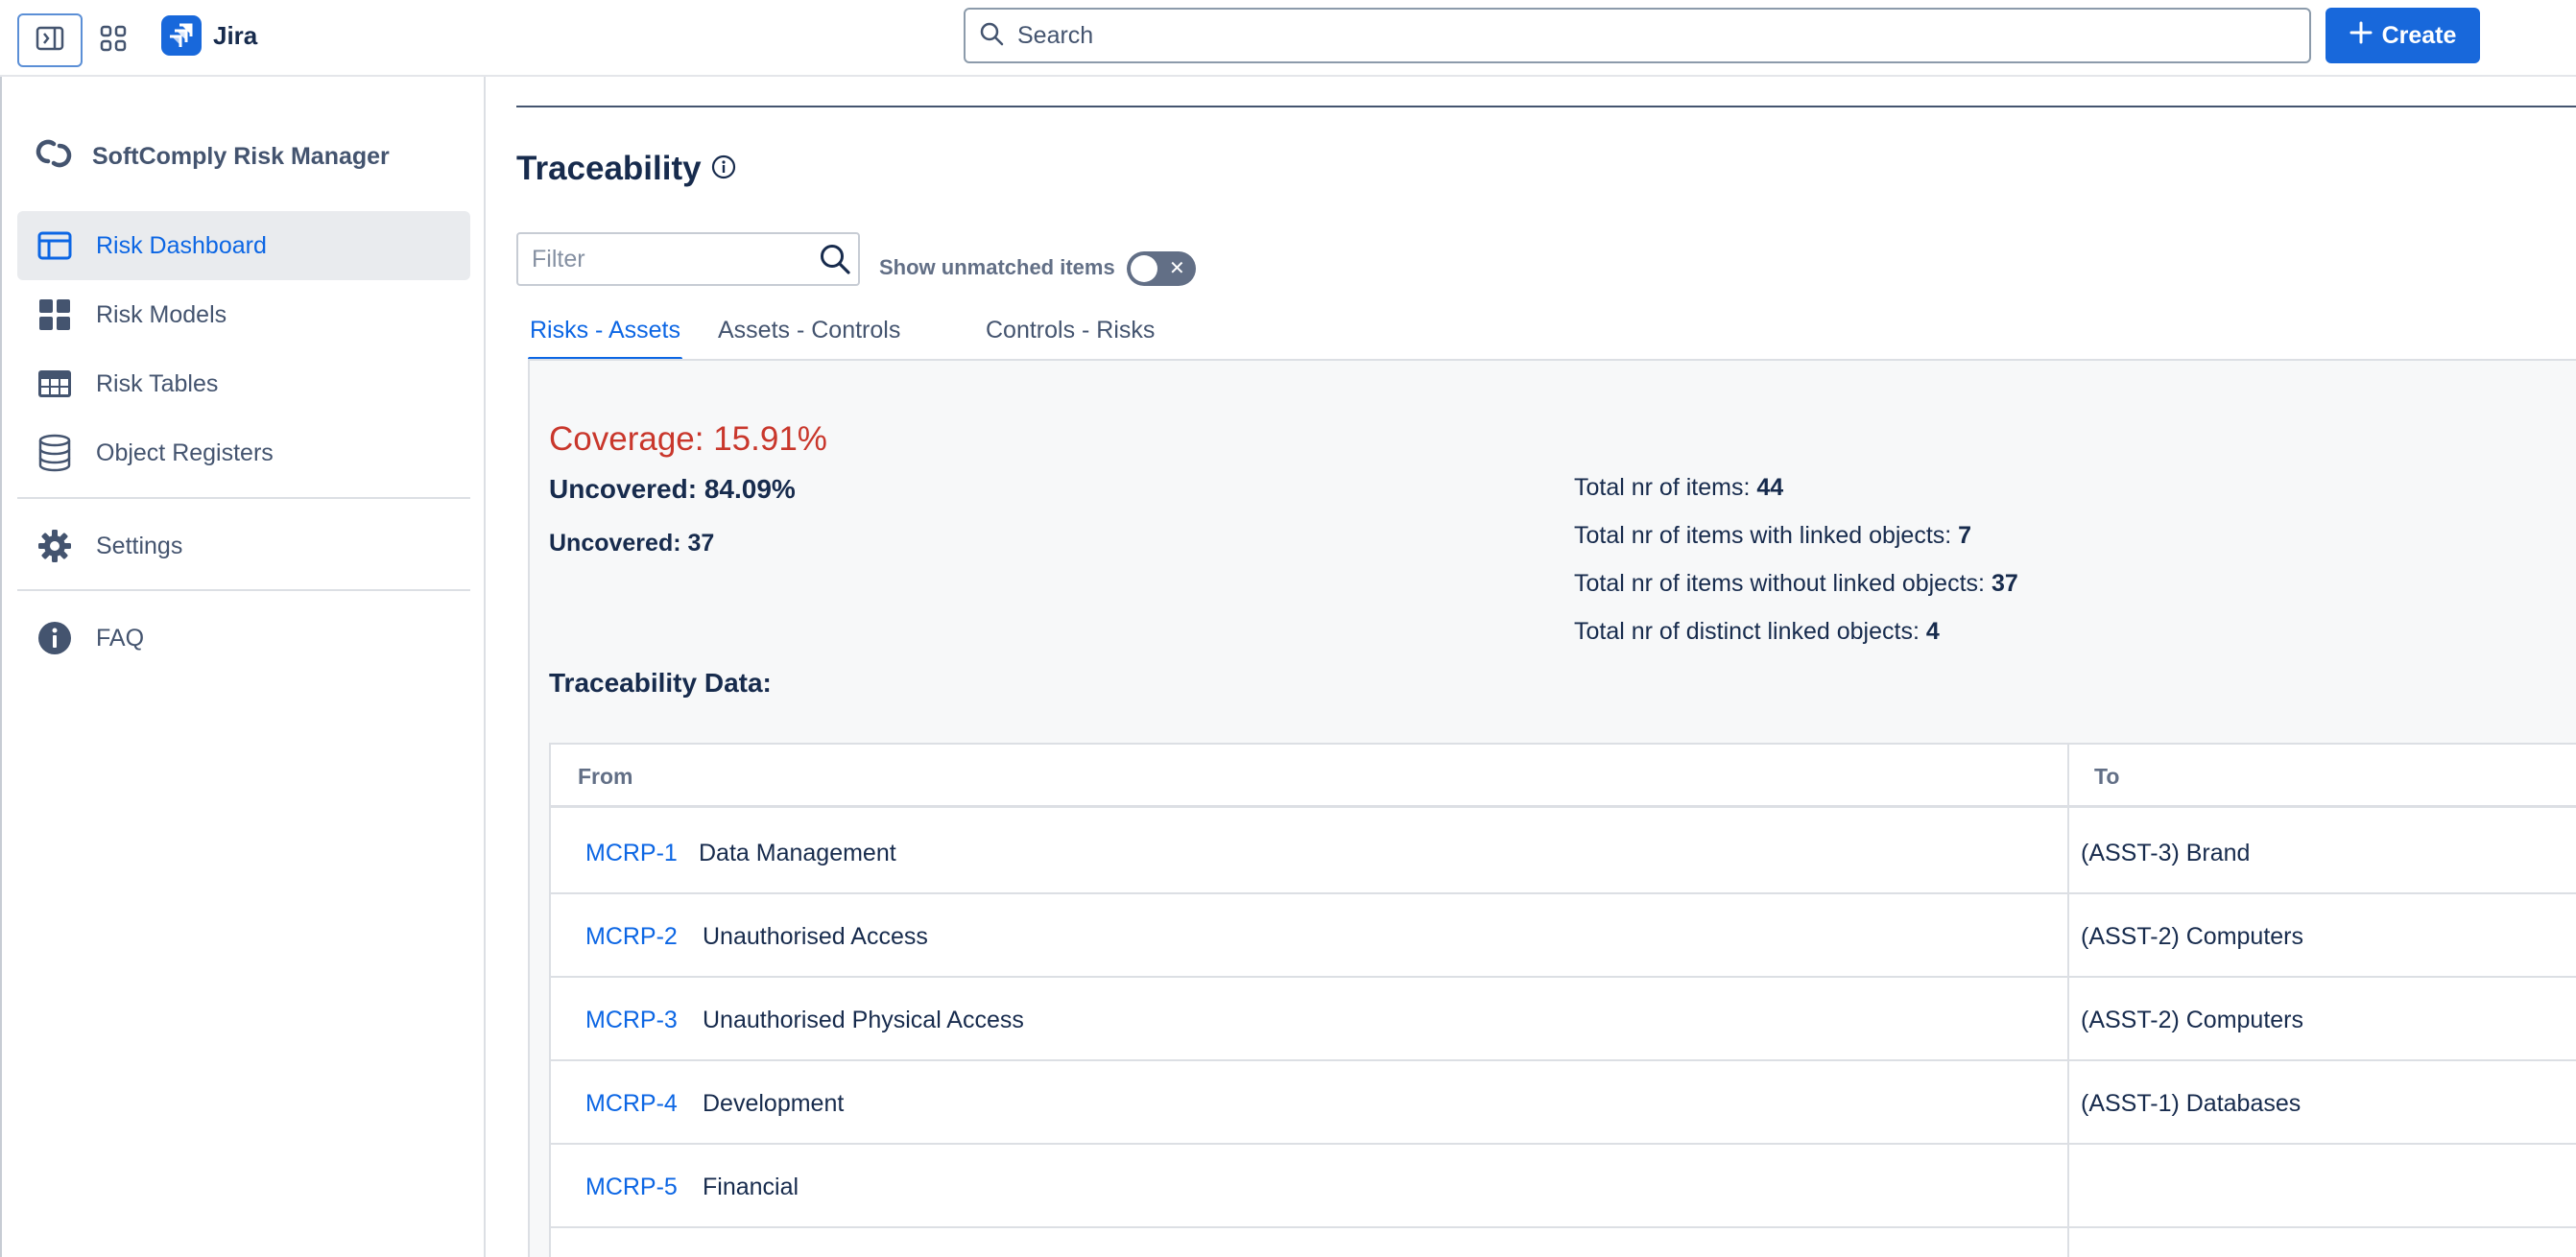 Image resolution: width=2576 pixels, height=1257 pixels. I want to click on traceability-data-title: Traceability Data:, so click(660, 683).